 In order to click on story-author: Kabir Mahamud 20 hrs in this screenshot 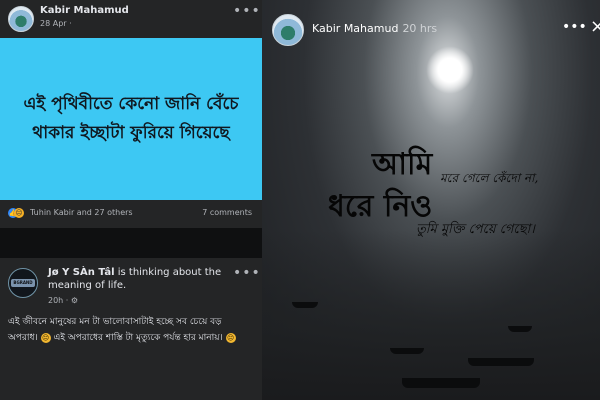, I will do `click(374, 28)`.